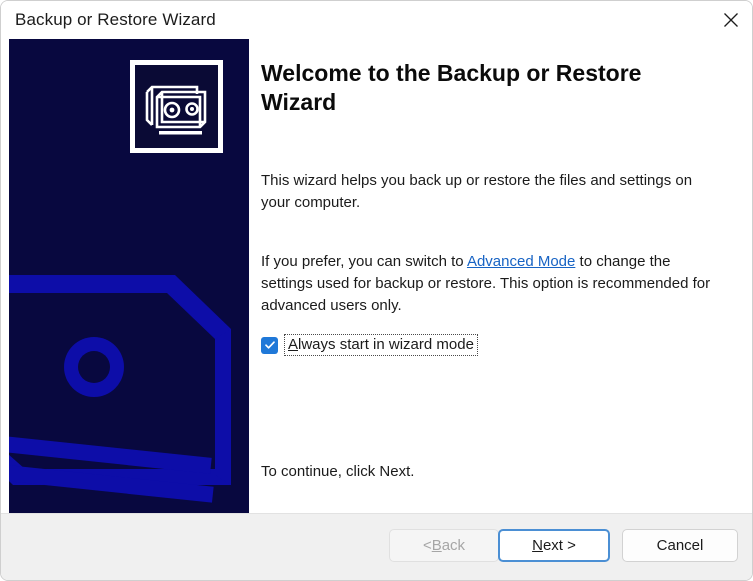 The height and width of the screenshot is (581, 753). I want to click on back-button: < Back, so click(444, 545).